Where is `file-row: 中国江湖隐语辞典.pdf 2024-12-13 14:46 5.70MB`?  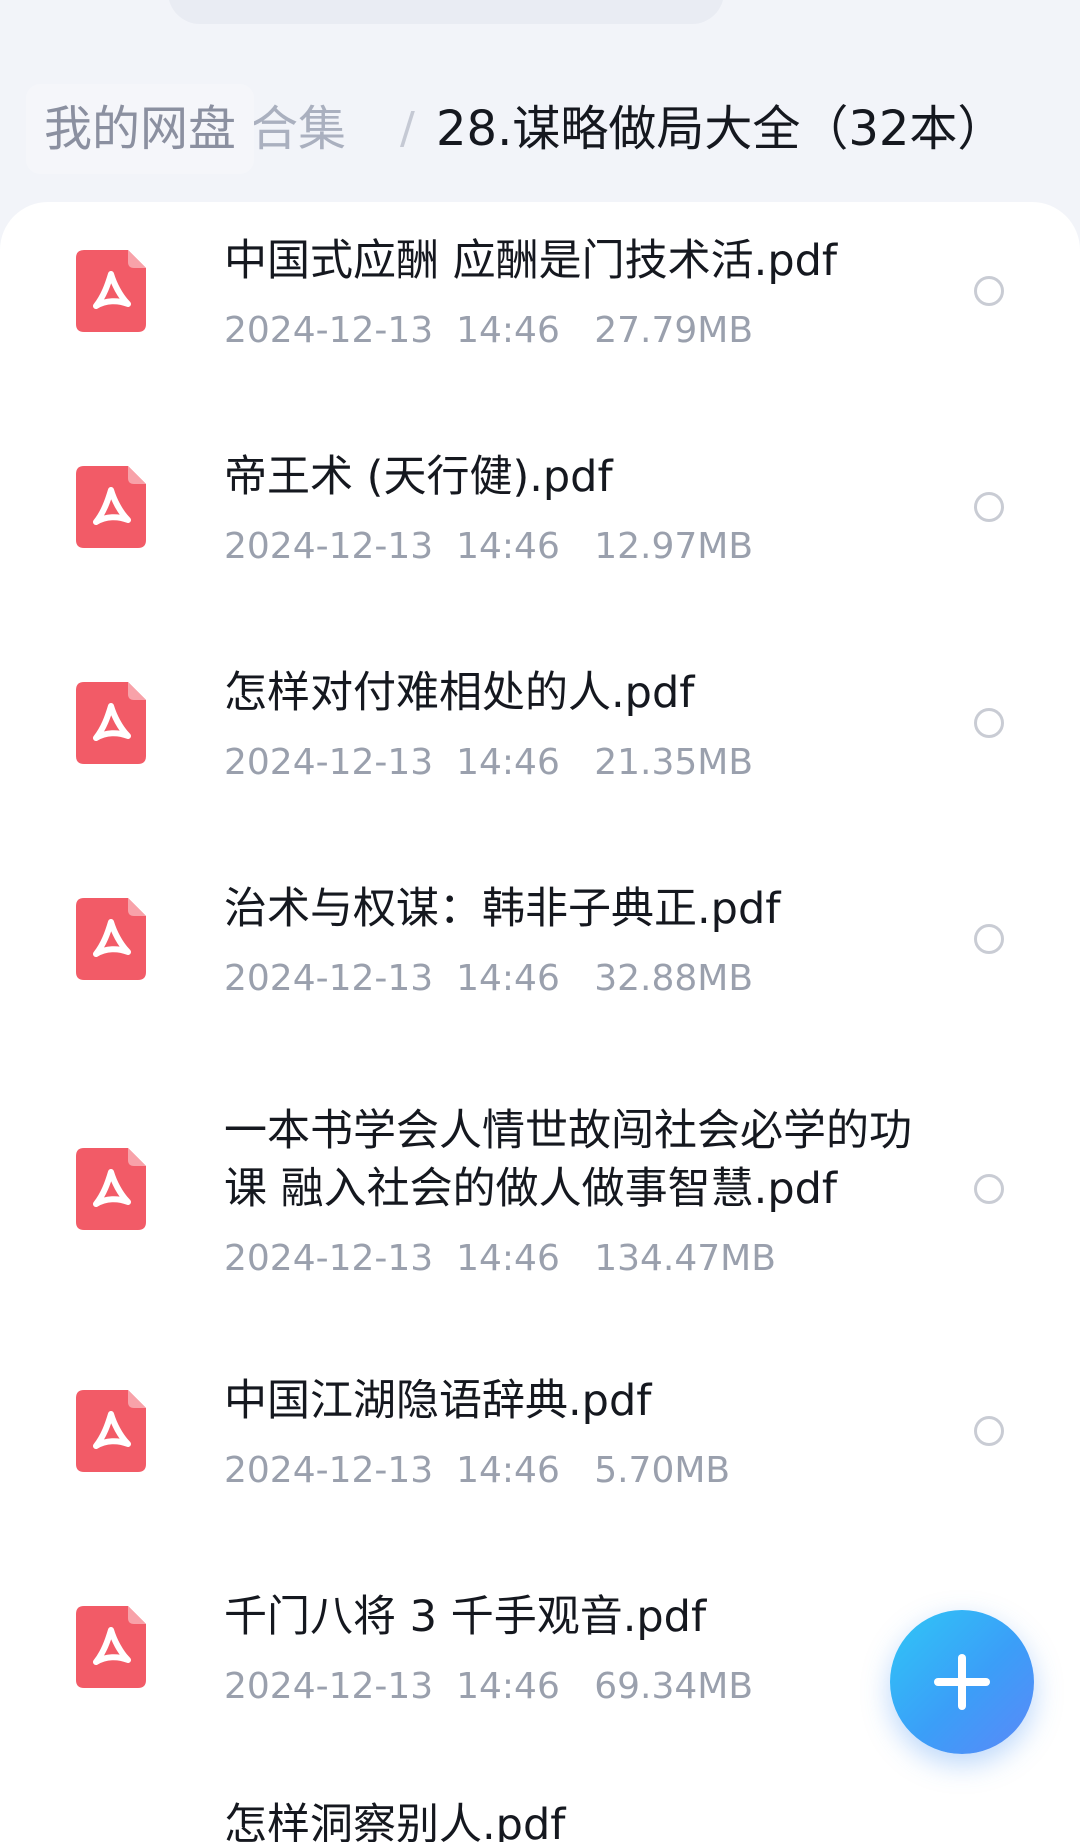 file-row: 中国江湖隐语辞典.pdf 2024-12-13 14:46 5.70MB is located at coordinates (540, 1450).